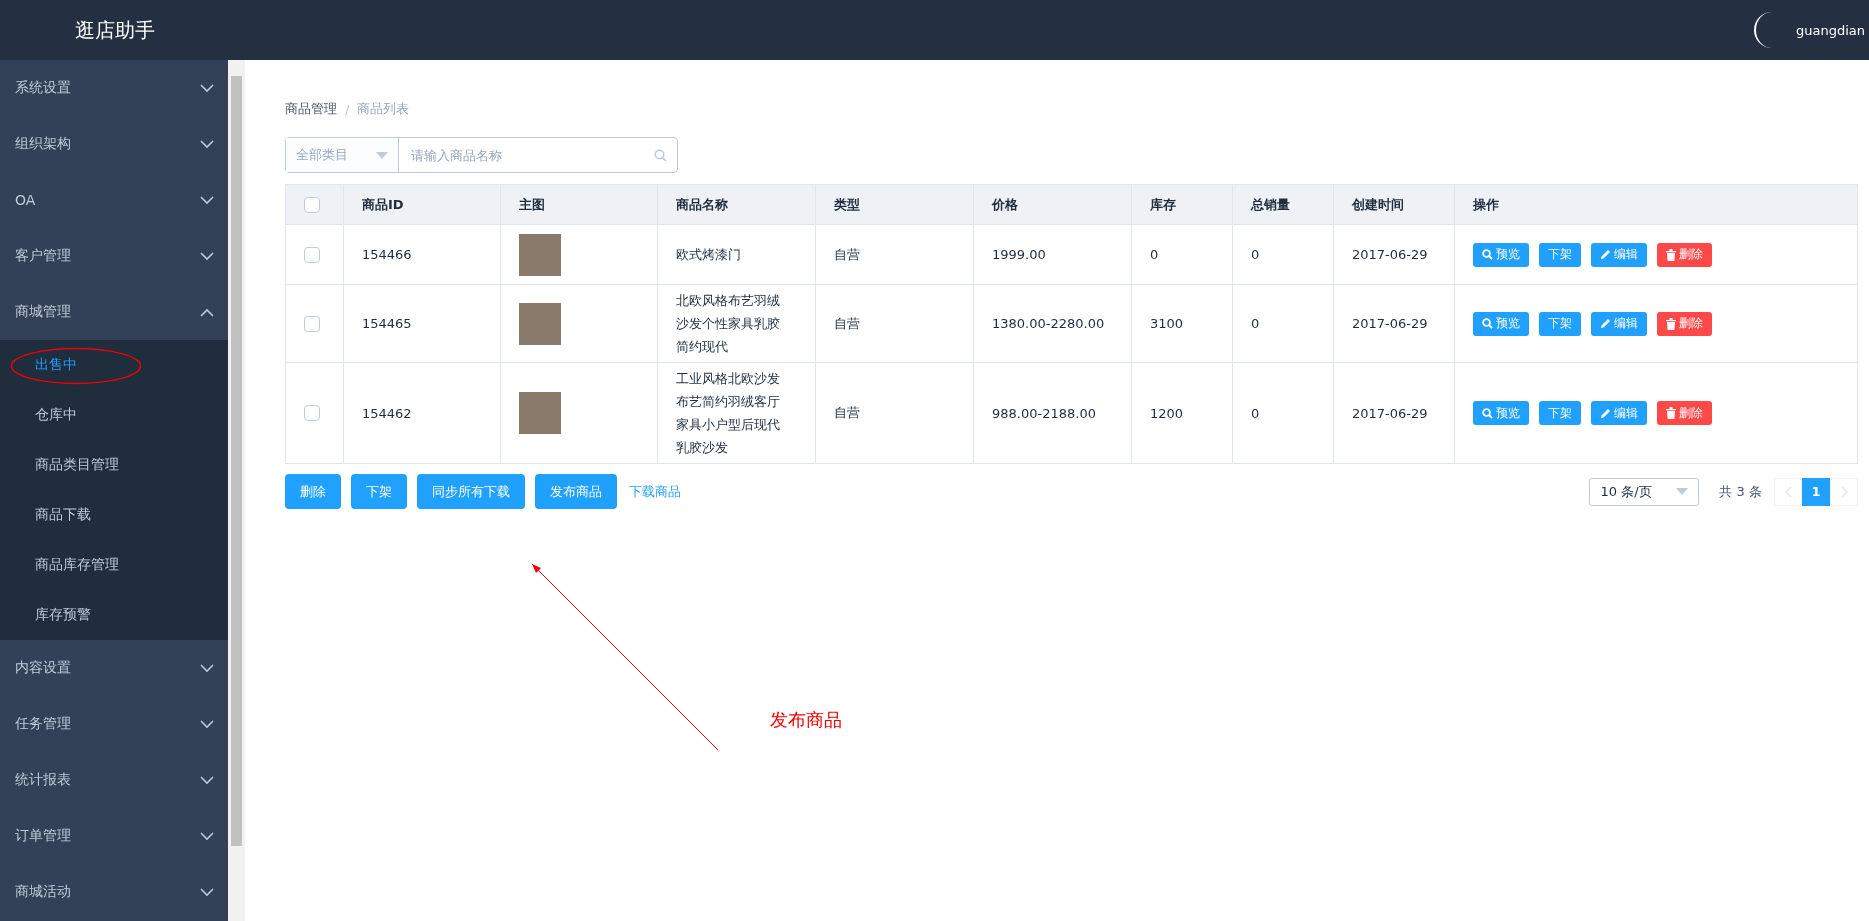 Image resolution: width=1869 pixels, height=921 pixels. What do you see at coordinates (114, 200) in the screenshot?
I see `sidebar-menu-item: OA` at bounding box center [114, 200].